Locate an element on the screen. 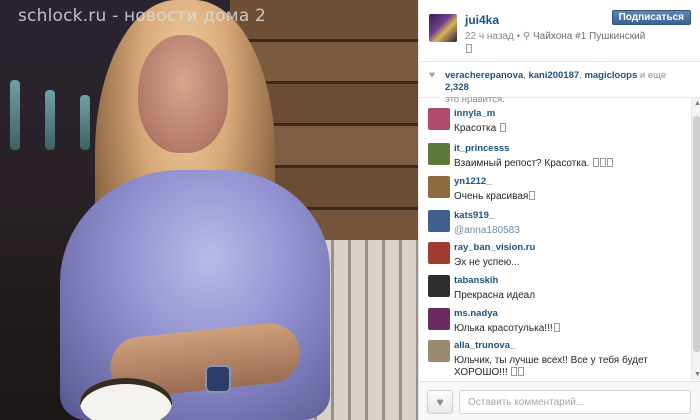  watermark: schlock.ru - новости дома 2 is located at coordinates (142, 16).